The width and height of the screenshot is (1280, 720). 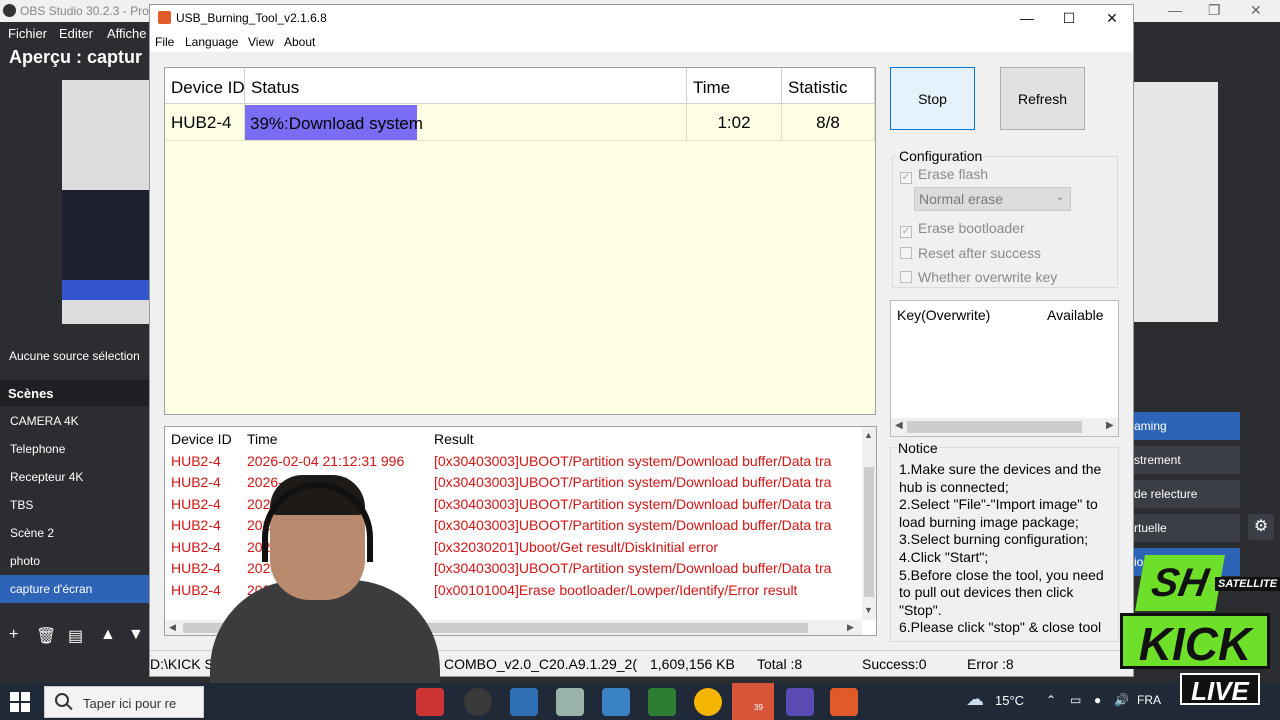 I want to click on obs-streaming-label: aming, so click(x=1150, y=426).